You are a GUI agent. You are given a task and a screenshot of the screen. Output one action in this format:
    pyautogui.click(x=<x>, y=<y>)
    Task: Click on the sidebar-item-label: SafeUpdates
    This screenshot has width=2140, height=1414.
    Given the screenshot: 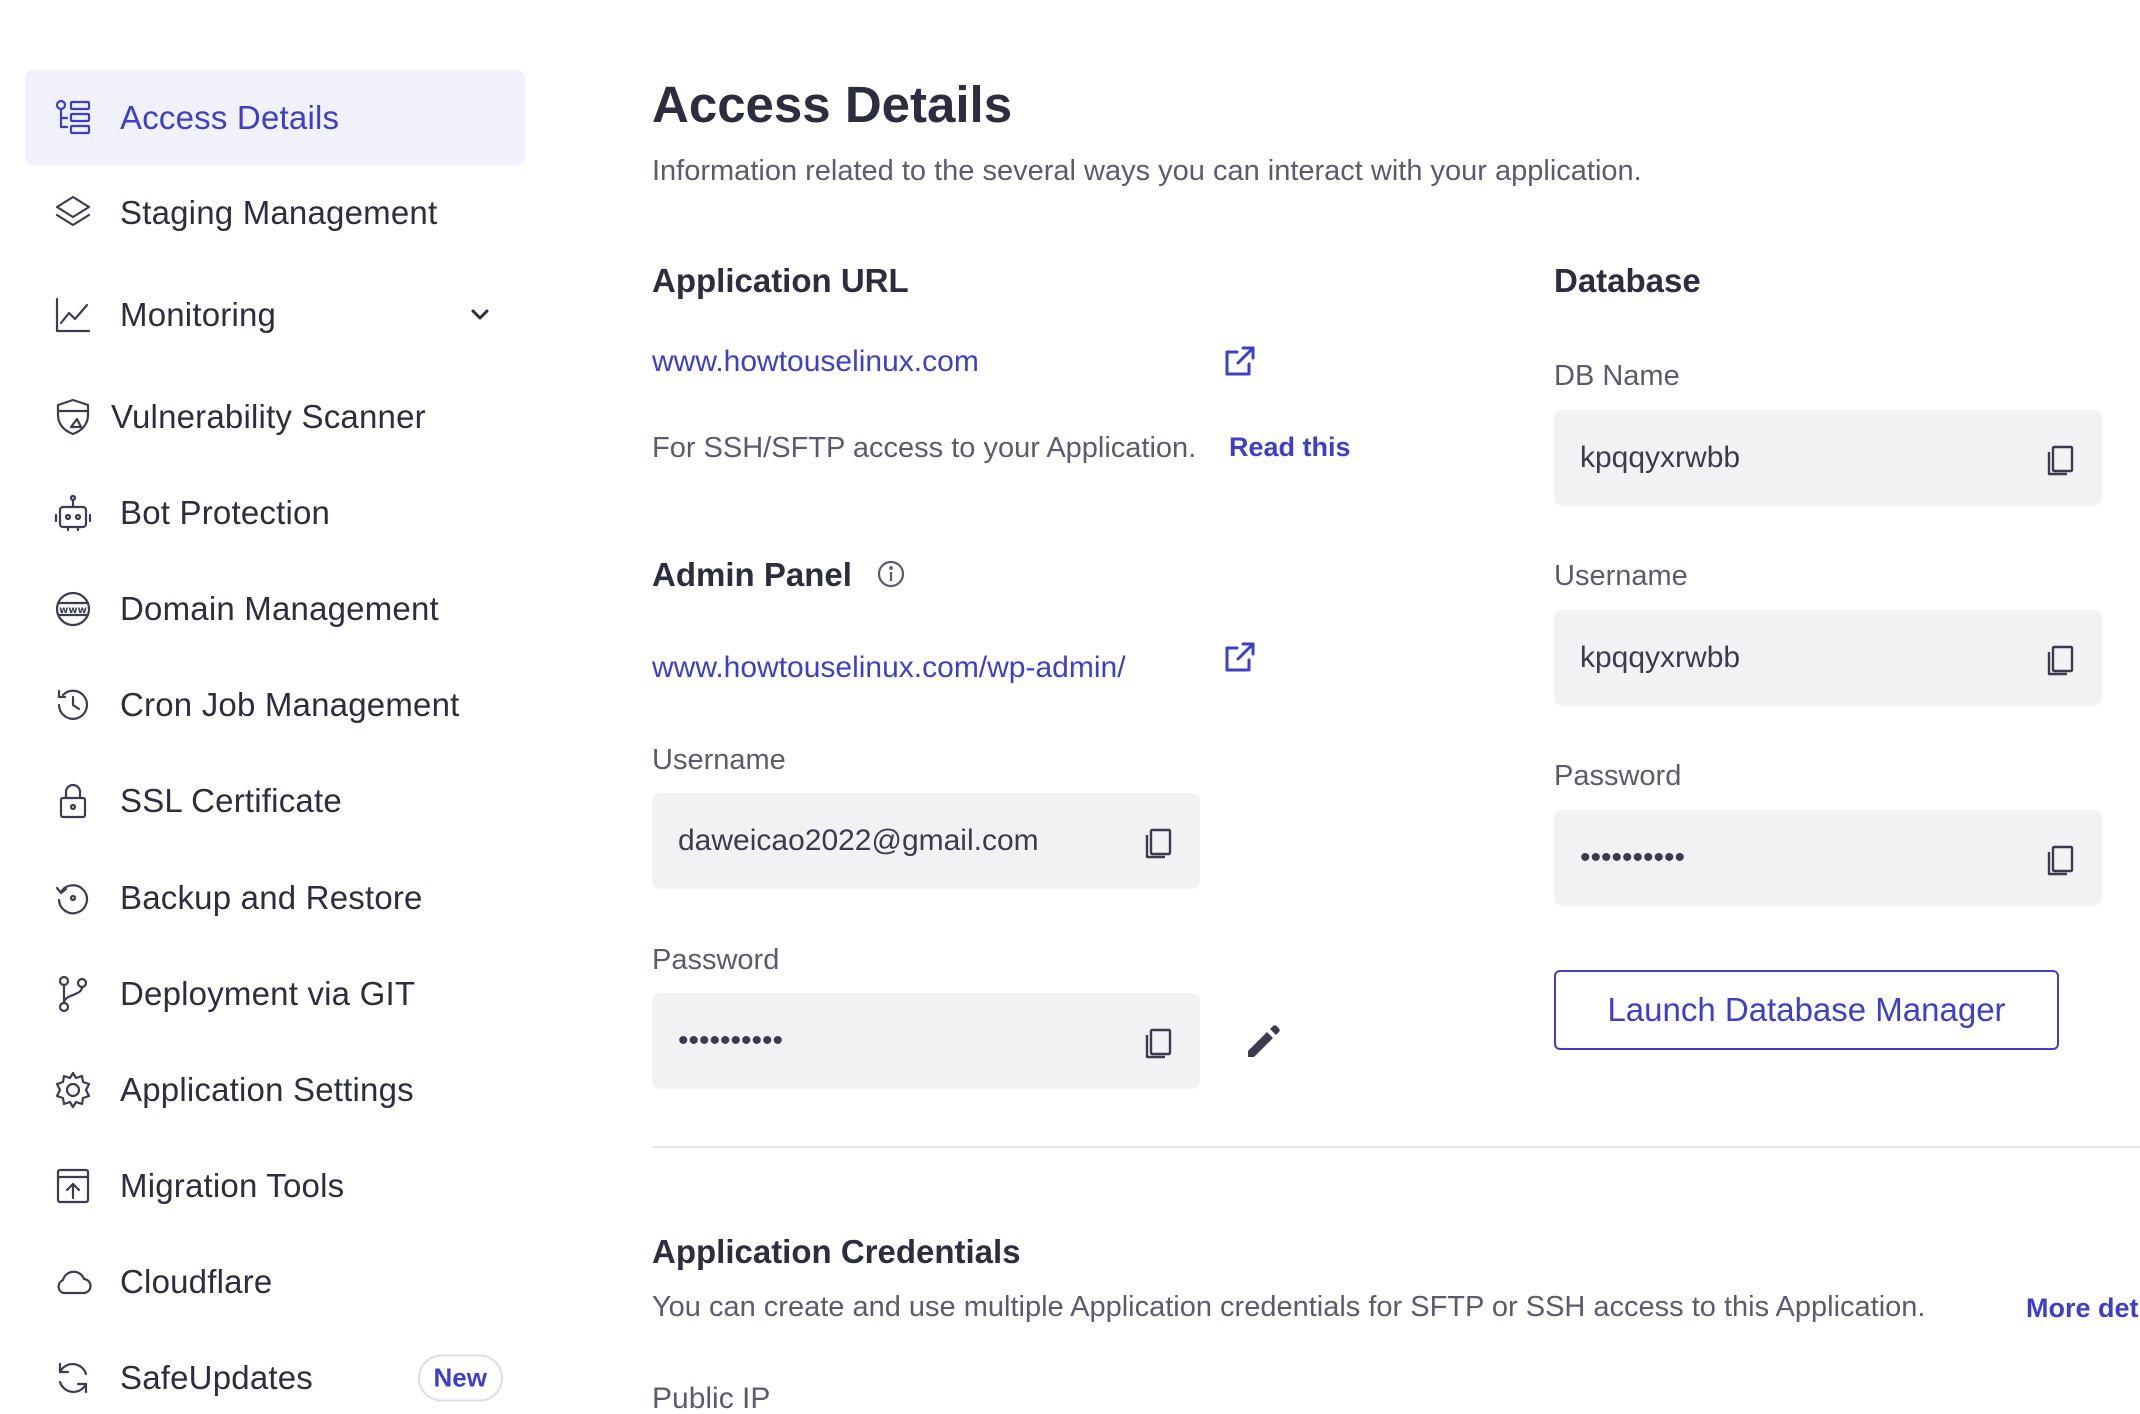 What is the action you would take?
    pyautogui.click(x=216, y=1377)
    